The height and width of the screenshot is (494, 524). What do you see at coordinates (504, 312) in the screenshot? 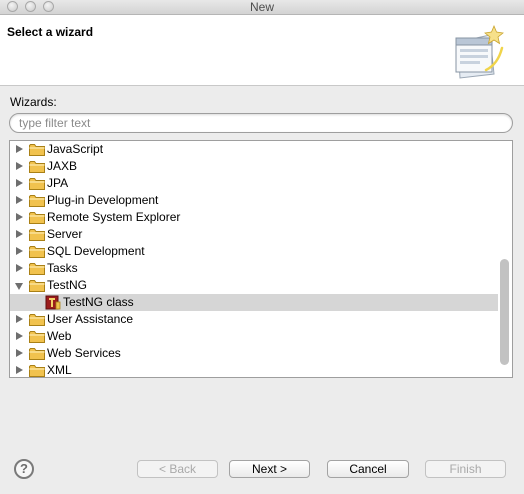
I see `tree-scrollbar` at bounding box center [504, 312].